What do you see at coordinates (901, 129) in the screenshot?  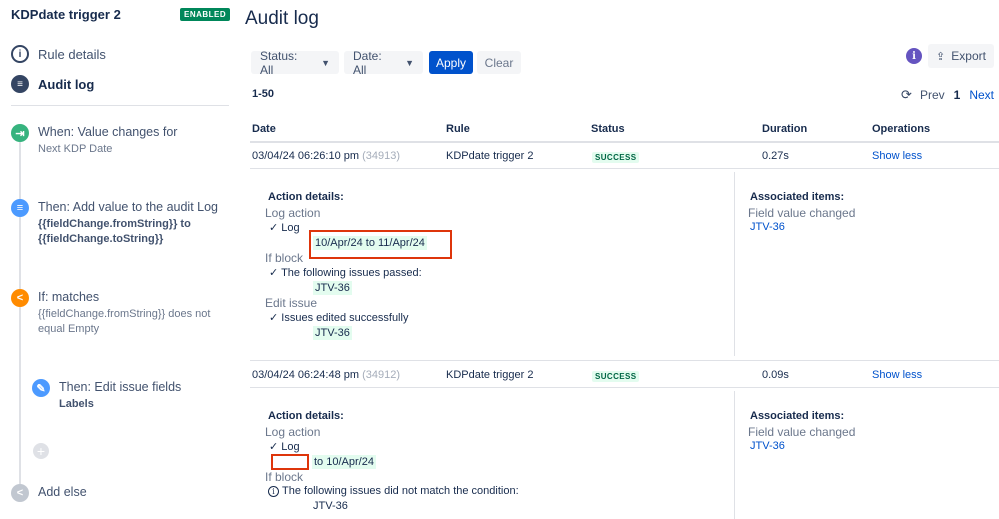 I see `col-operations: Operations` at bounding box center [901, 129].